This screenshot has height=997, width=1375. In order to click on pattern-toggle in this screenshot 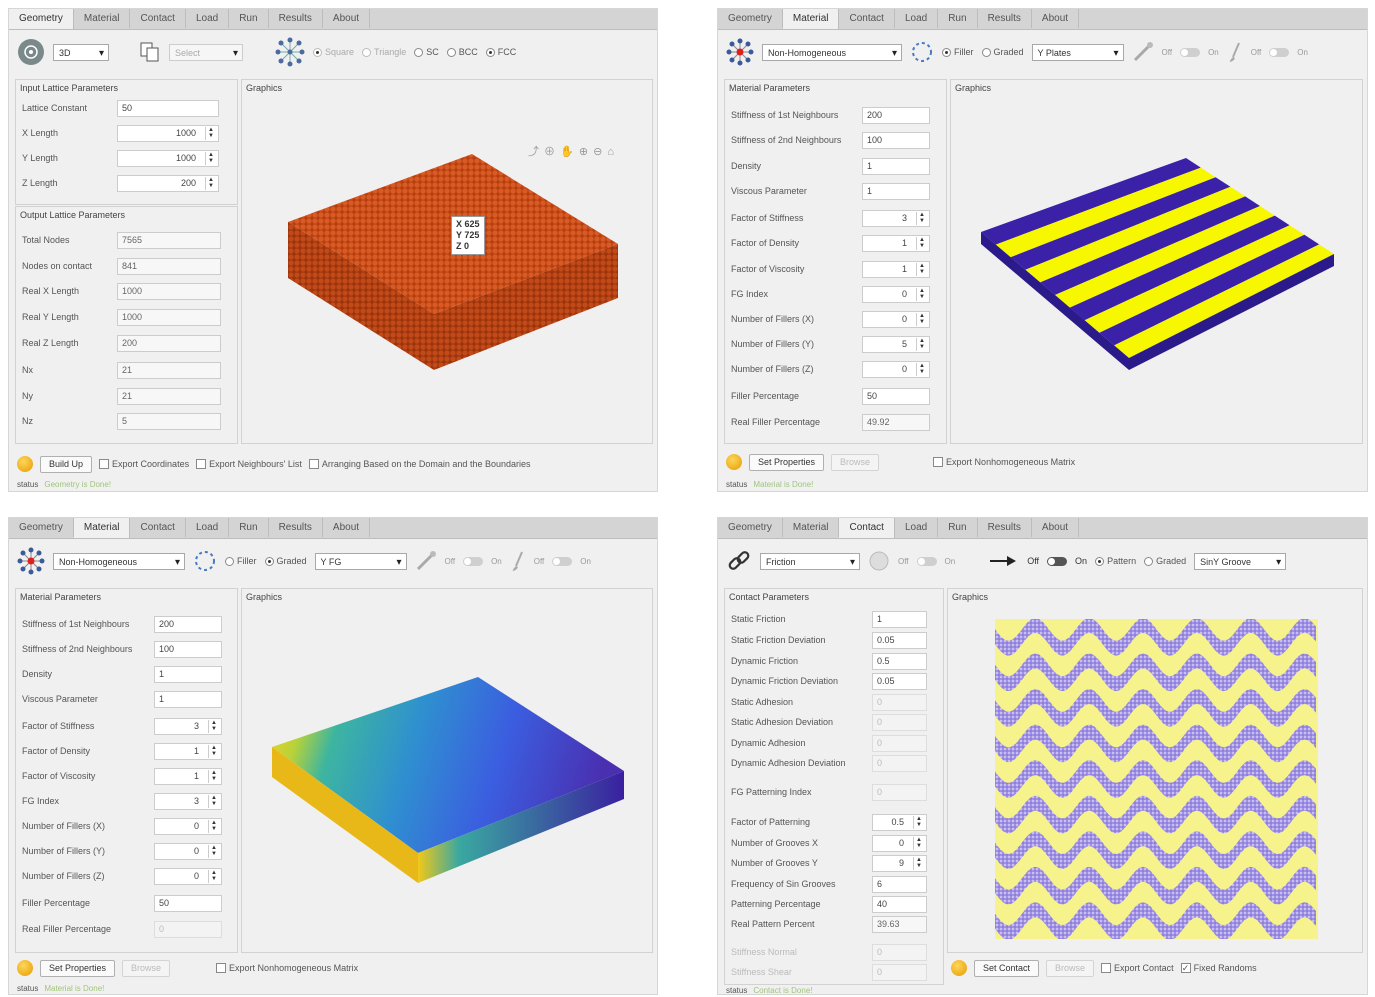, I will do `click(1057, 561)`.